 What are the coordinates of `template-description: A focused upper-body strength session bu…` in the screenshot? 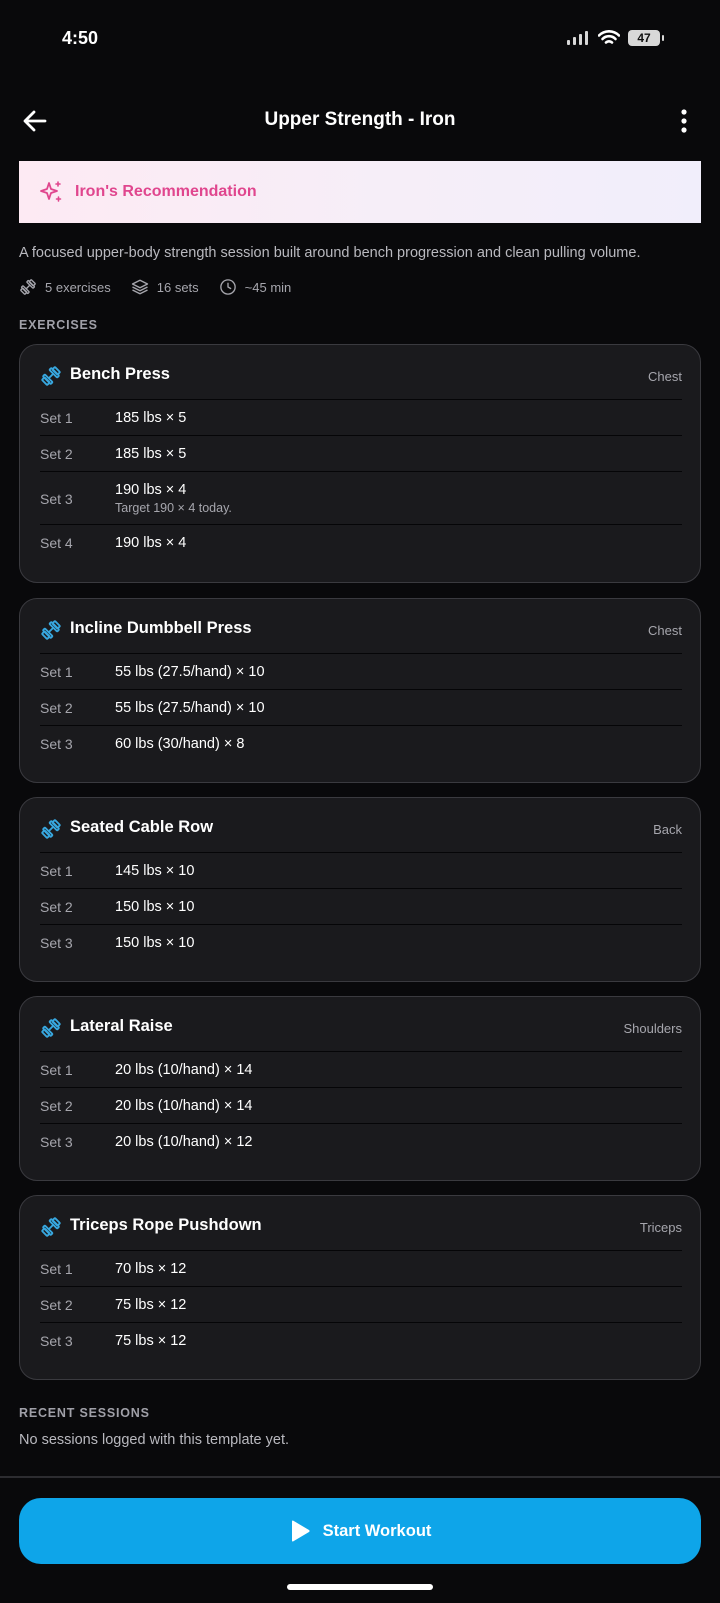 It's located at (330, 253).